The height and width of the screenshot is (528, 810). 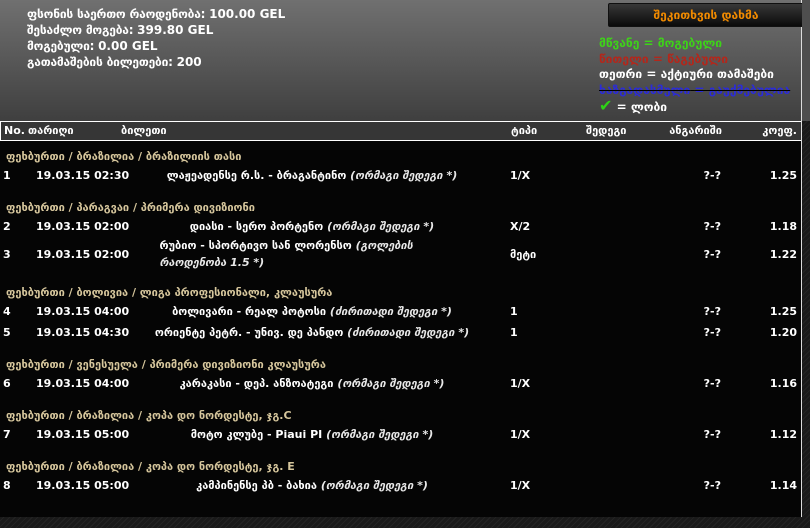 I want to click on legend-item-active: თეთრი = აქტიური თამაშები, so click(x=694, y=75).